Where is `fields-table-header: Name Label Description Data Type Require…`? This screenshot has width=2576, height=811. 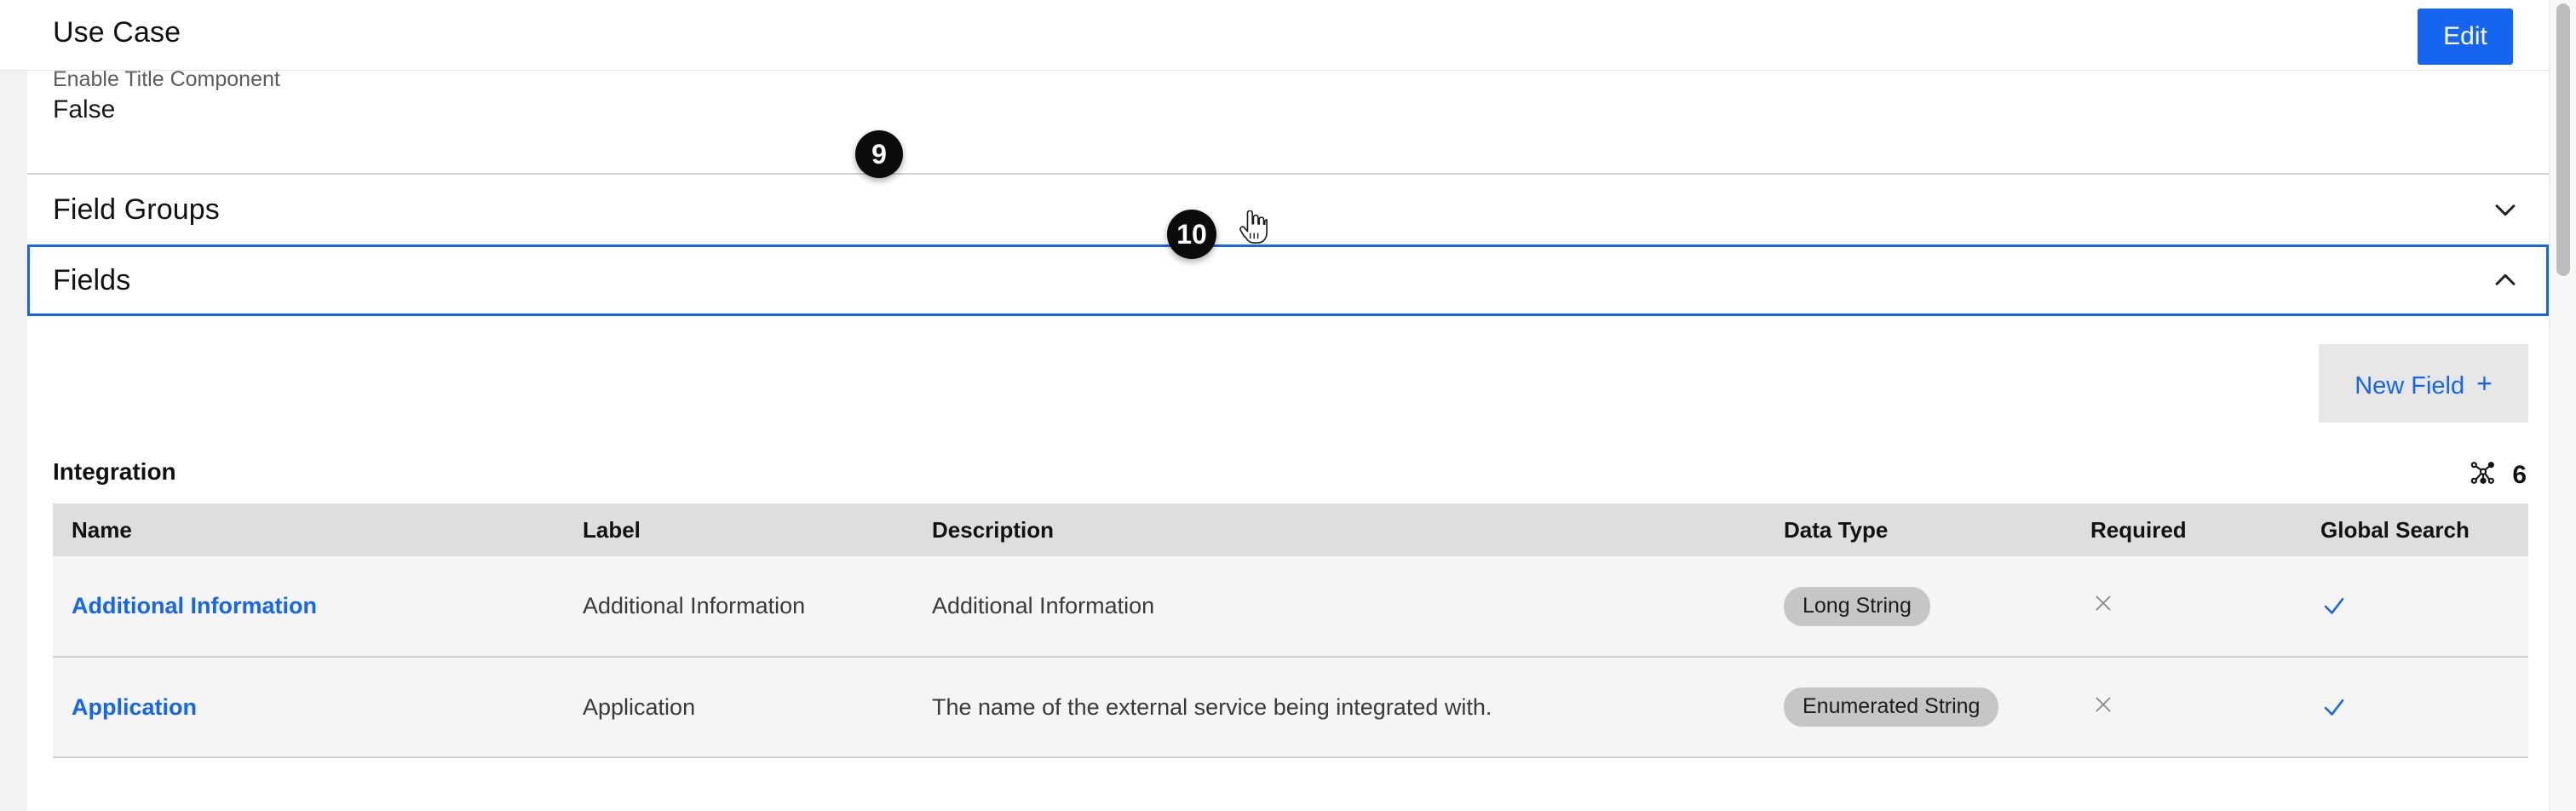
fields-table-header: Name Label Description Data Type Require… is located at coordinates (1290, 529).